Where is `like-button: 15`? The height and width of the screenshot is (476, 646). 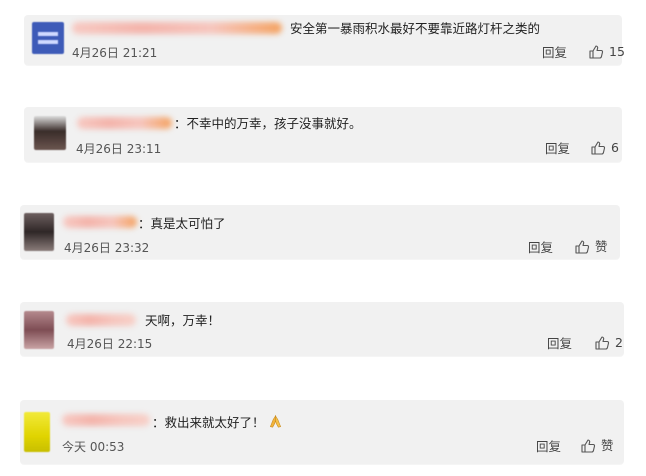
like-button: 15 is located at coordinates (606, 52).